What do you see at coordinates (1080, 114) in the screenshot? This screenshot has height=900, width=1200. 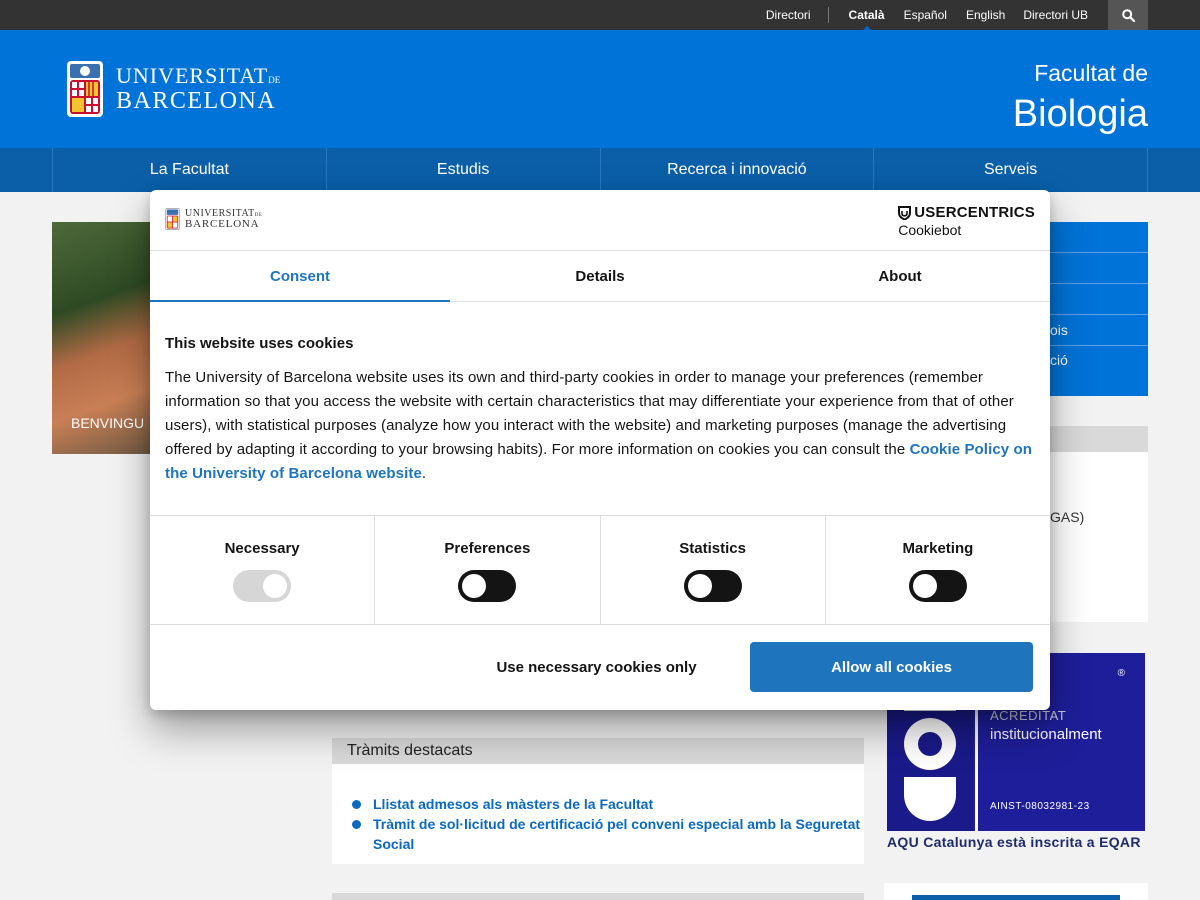 I see `faculty-line2: Biologia` at bounding box center [1080, 114].